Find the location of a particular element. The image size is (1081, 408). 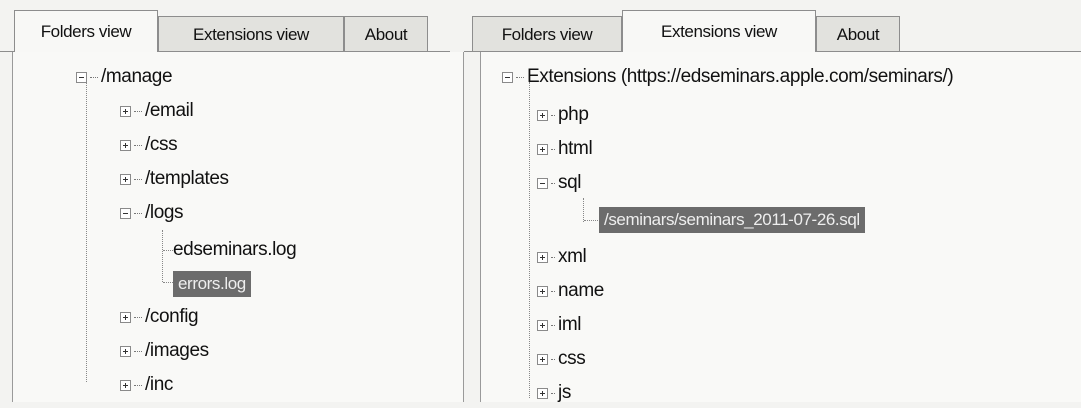

tree-node-php: php is located at coordinates (563, 115).